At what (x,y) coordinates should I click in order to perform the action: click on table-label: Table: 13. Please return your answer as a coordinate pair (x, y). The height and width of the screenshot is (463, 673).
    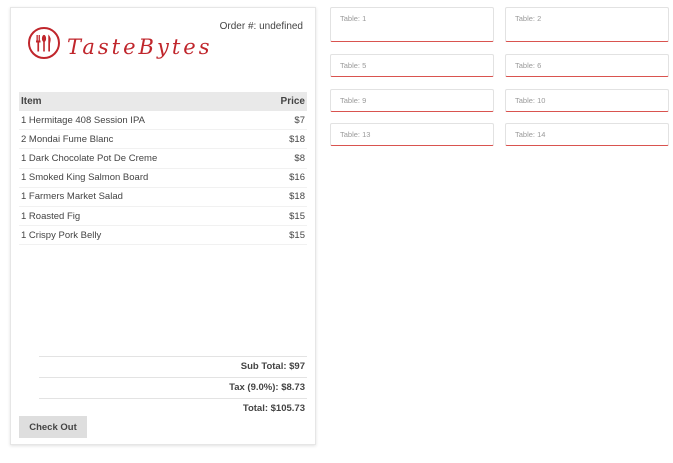
    Looking at the image, I should click on (355, 134).